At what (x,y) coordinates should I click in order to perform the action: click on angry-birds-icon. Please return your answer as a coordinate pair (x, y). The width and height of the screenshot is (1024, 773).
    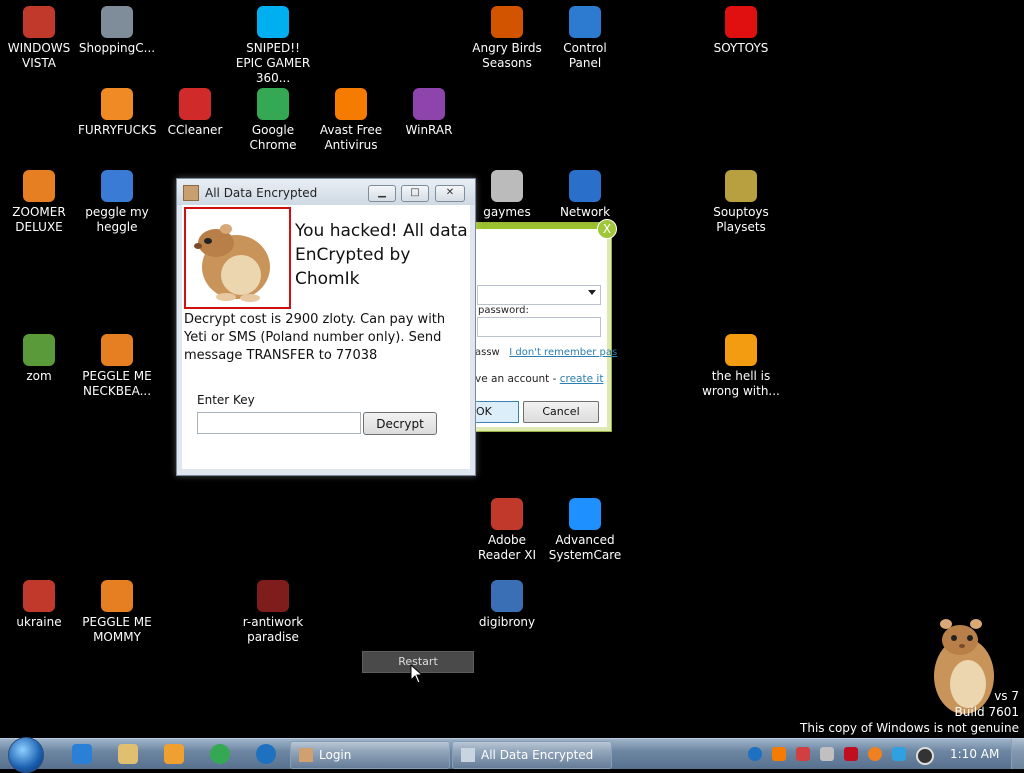
    Looking at the image, I should click on (507, 22).